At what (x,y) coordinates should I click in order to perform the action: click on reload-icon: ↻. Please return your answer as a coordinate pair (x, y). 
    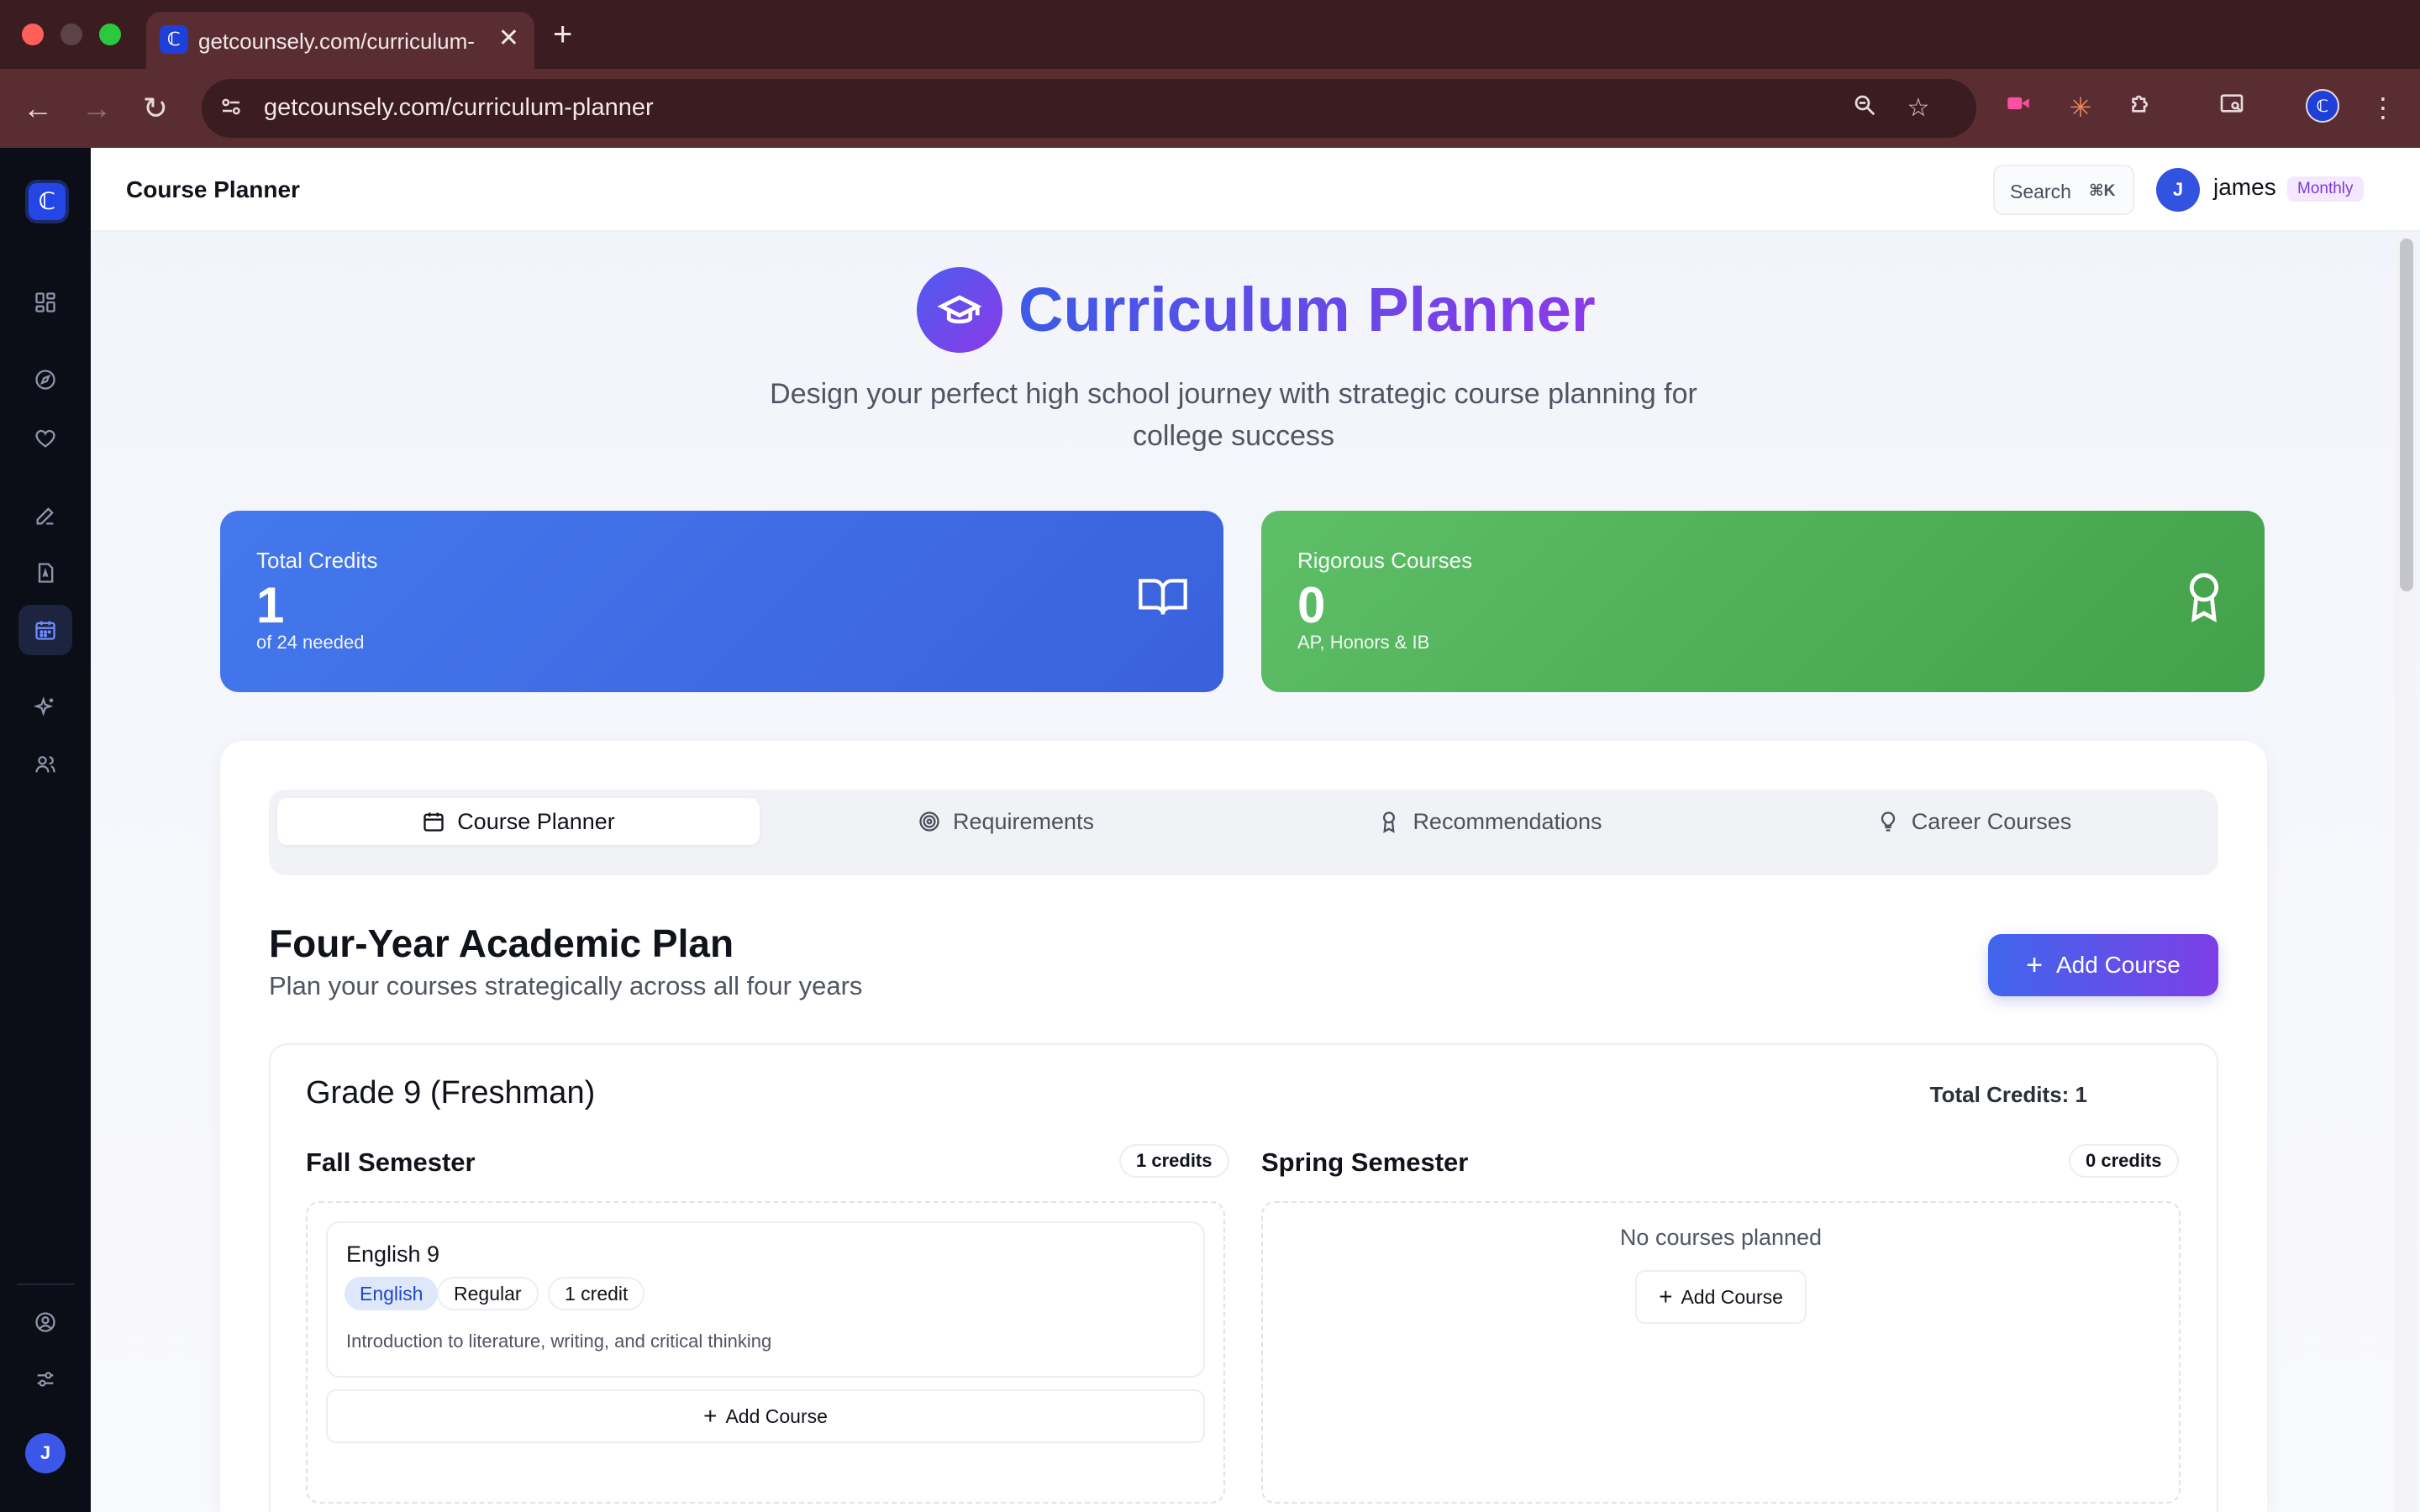
    Looking at the image, I should click on (155, 108).